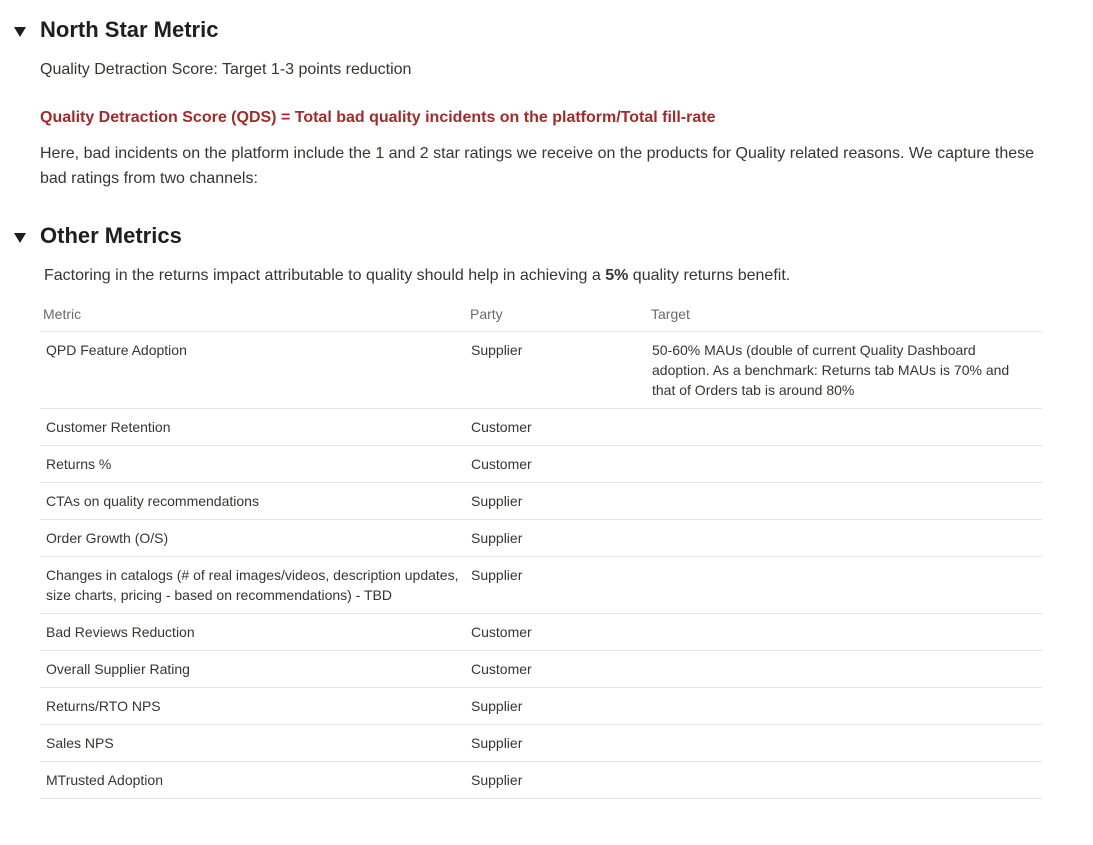  What do you see at coordinates (252, 632) in the screenshot?
I see `cell-metric: Bad Reviews Reduction` at bounding box center [252, 632].